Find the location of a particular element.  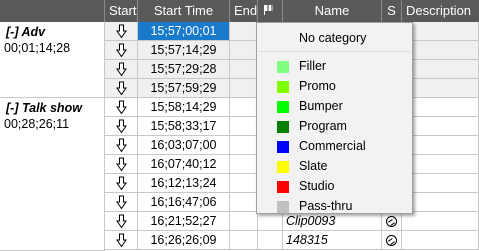

menu-item-label: Commercial is located at coordinates (332, 146).